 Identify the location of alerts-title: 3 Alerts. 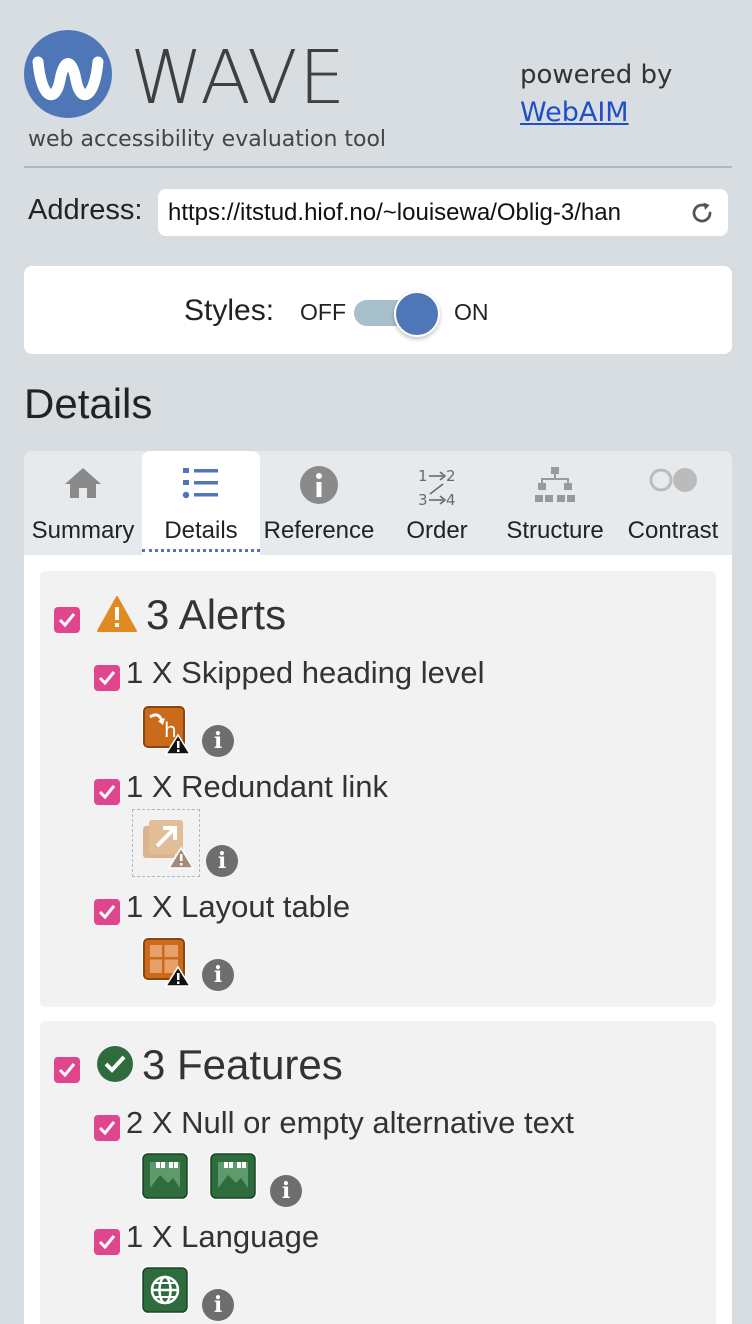
(216, 614).